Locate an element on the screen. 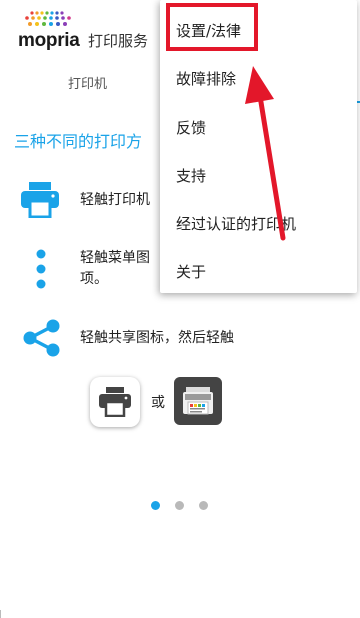 This screenshot has width=360, height=618. print-service-app-icon is located at coordinates (198, 401).